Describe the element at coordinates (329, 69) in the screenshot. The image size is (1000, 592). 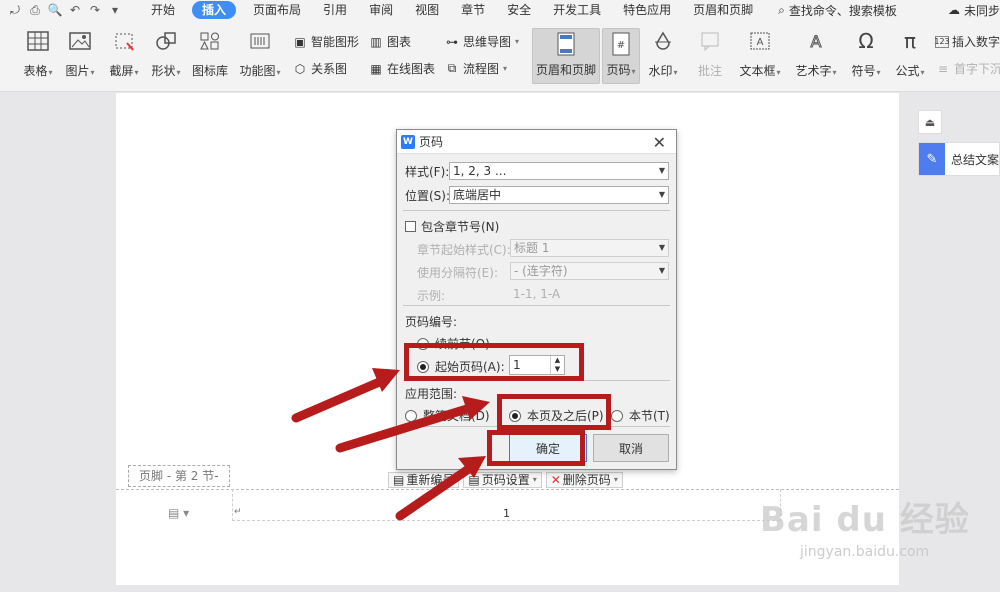
I see `relation-chart-label: 关系图` at that location.